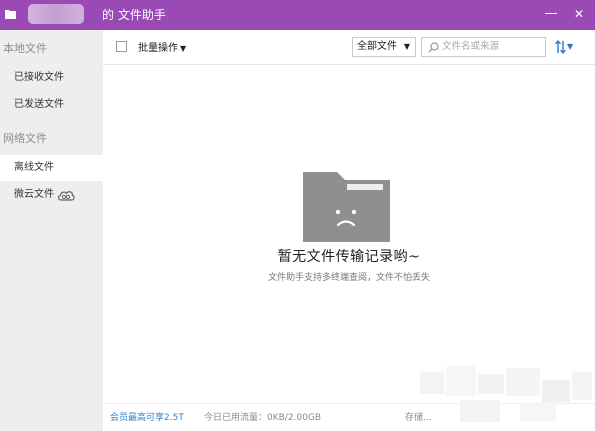 The width and height of the screenshot is (595, 431). What do you see at coordinates (263, 418) in the screenshot?
I see `traffic-usage-text: 今日已用流量：0KB/2.00GB` at bounding box center [263, 418].